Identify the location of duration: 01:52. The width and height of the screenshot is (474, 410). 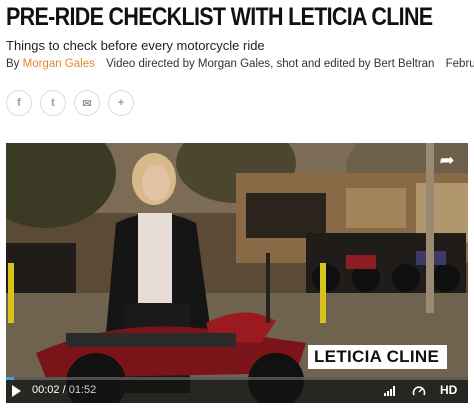
(82, 390).